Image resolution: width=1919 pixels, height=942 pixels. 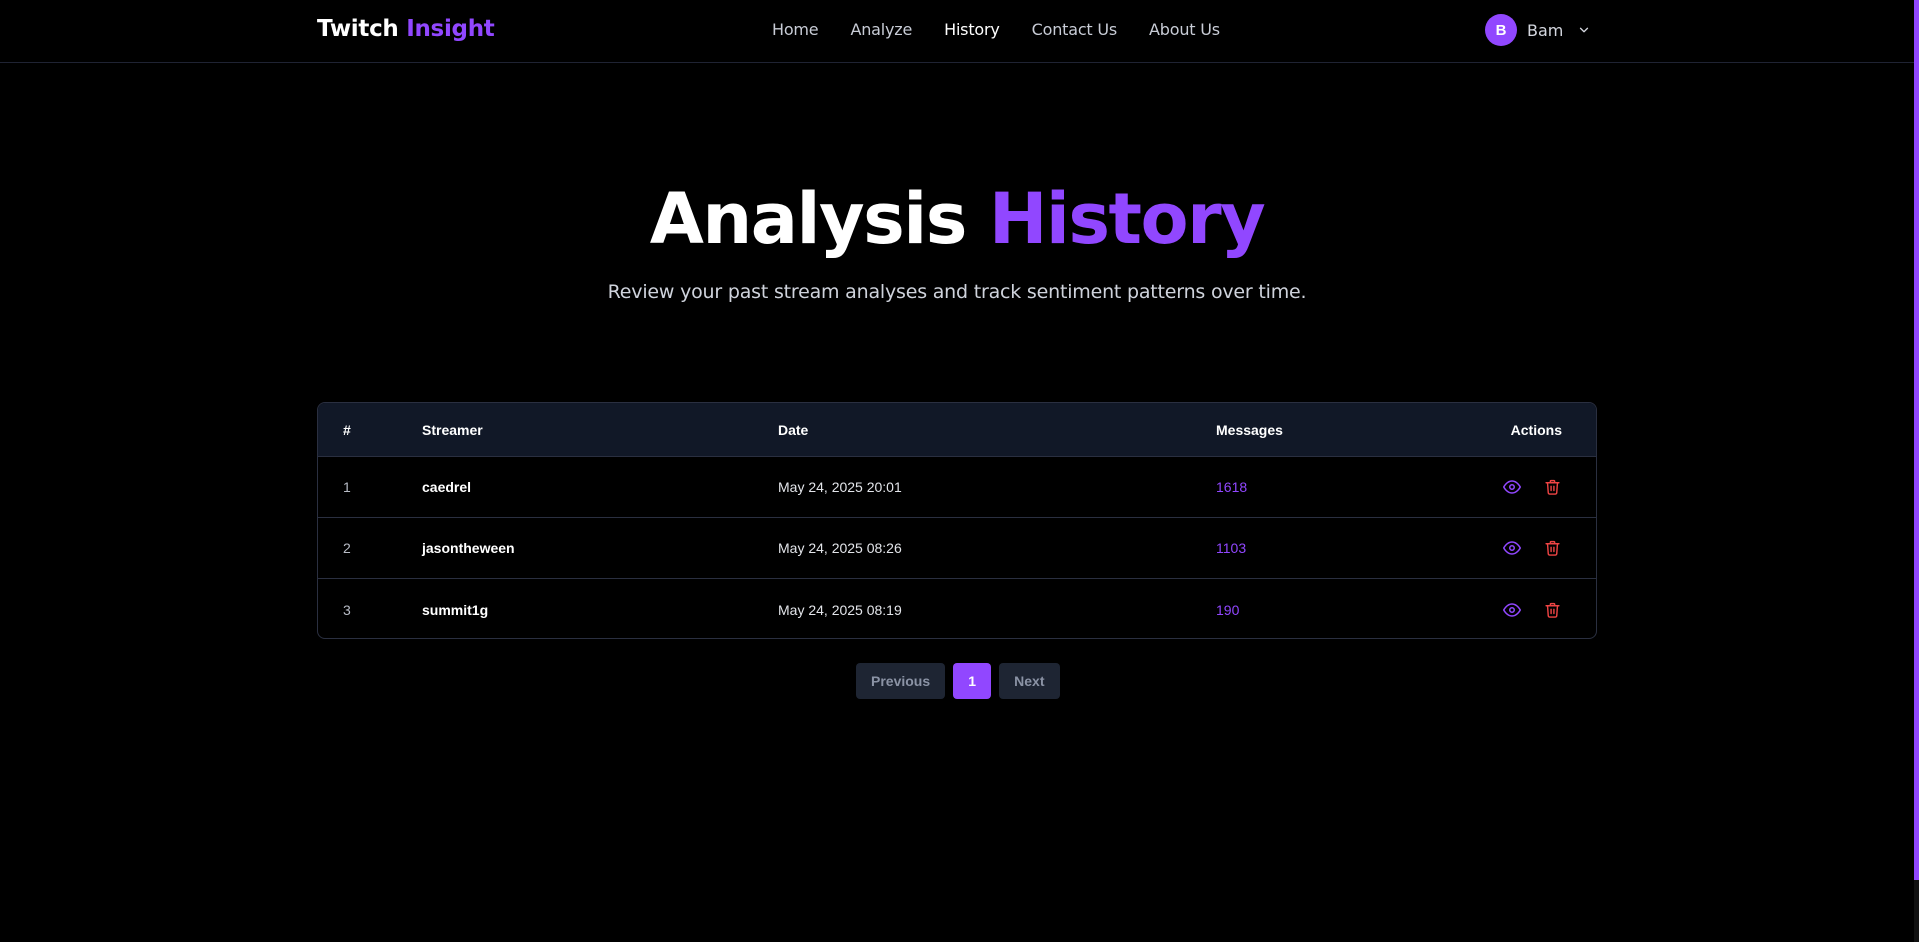 What do you see at coordinates (957, 487) in the screenshot?
I see `table-row: 1 caedrel May 24, 2025 20:01 1618` at bounding box center [957, 487].